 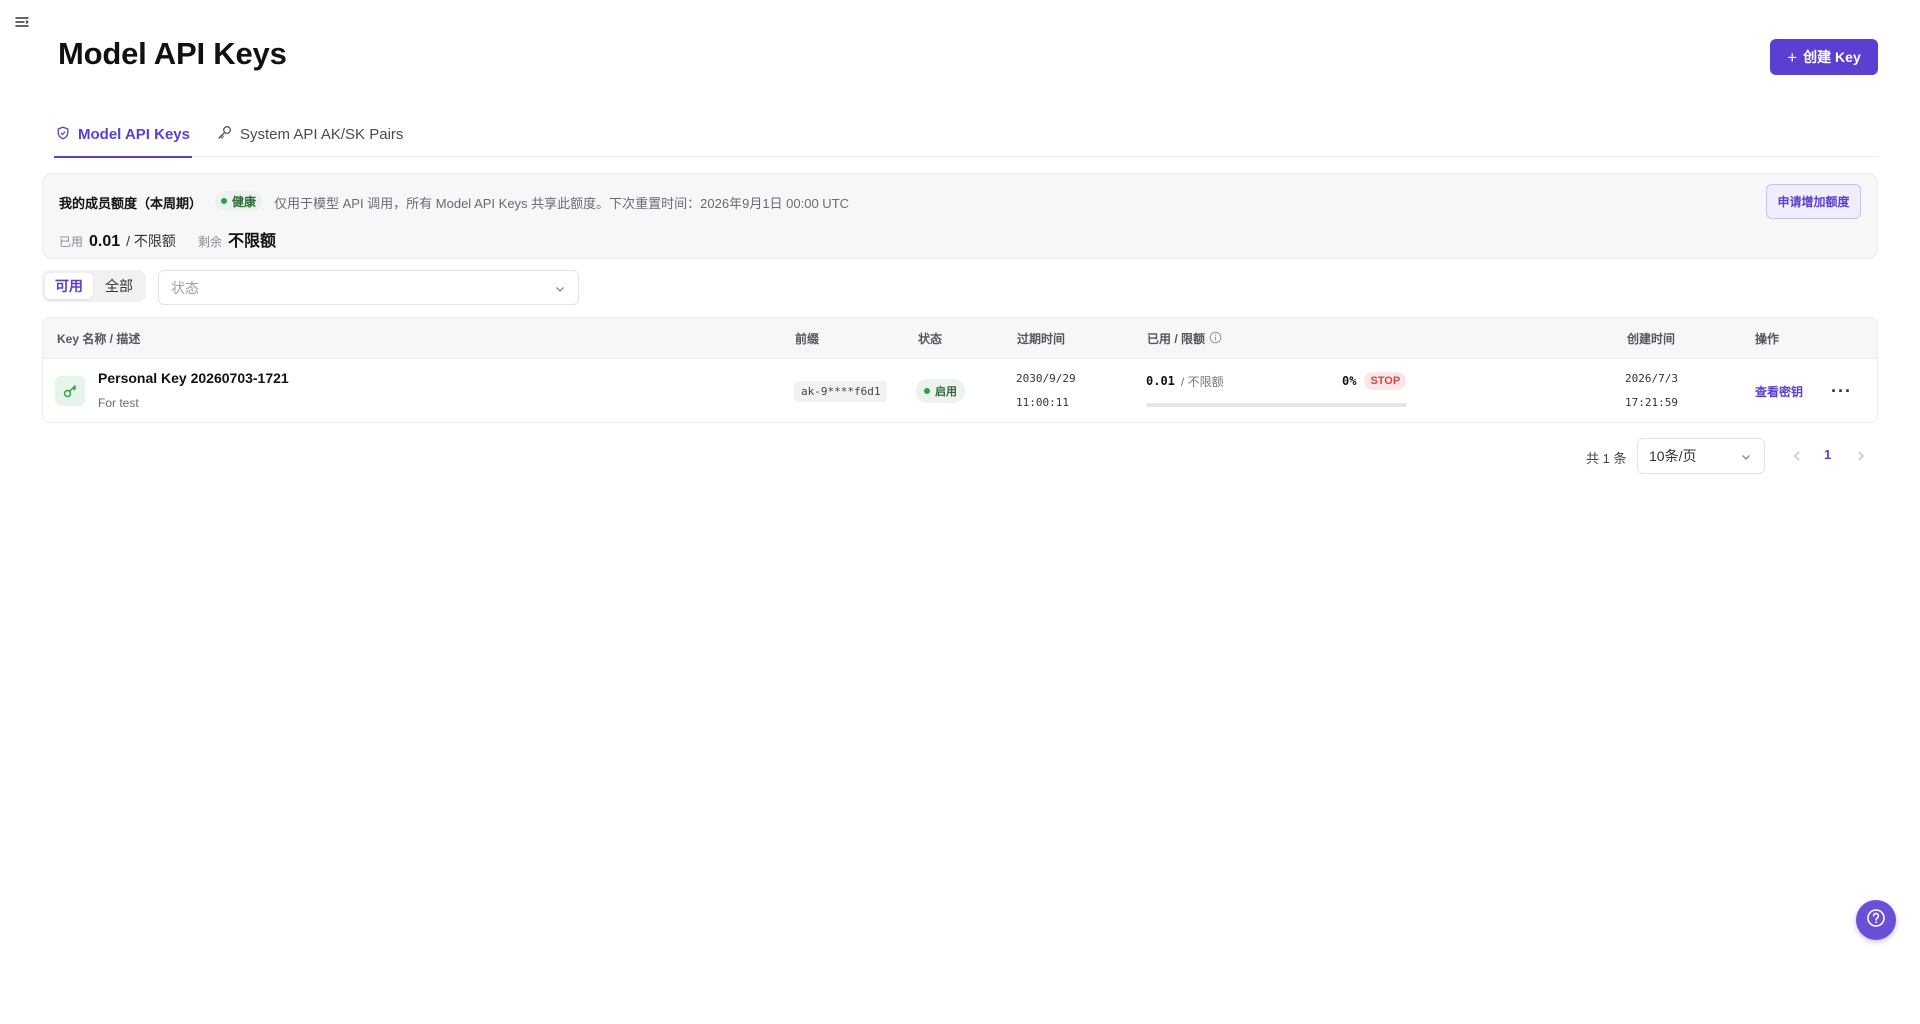 I want to click on stop-badge: STOP, so click(x=1385, y=381).